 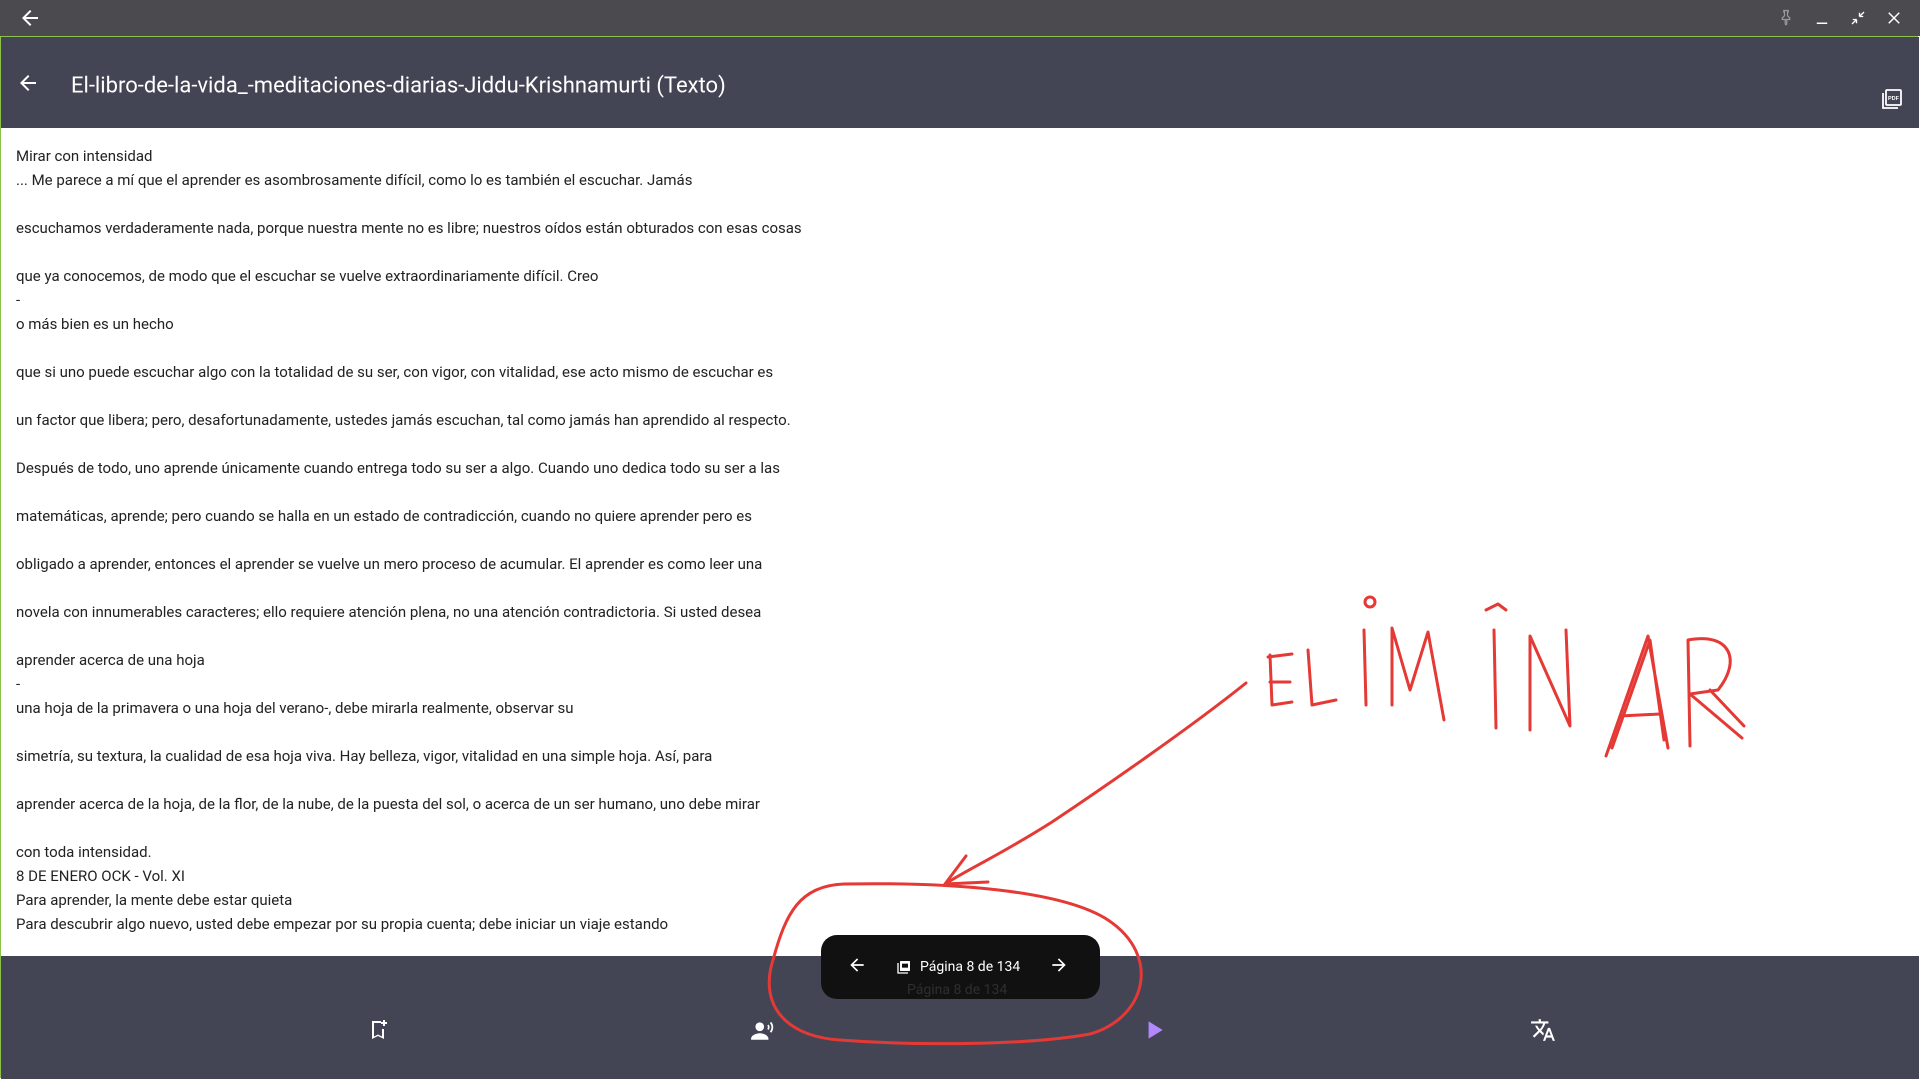 I want to click on pdf-icon: PDF, so click(x=1892, y=99).